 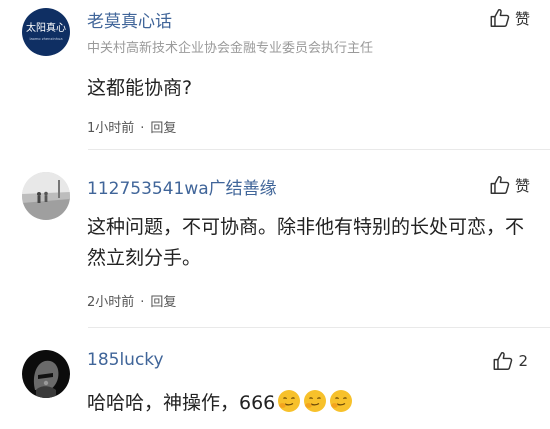 What do you see at coordinates (111, 128) in the screenshot?
I see `comment-time: 1小时前` at bounding box center [111, 128].